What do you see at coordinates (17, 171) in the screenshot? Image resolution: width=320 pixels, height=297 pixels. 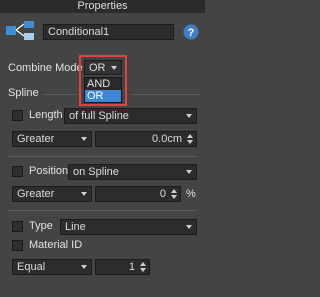 I see `position-checkbox` at bounding box center [17, 171].